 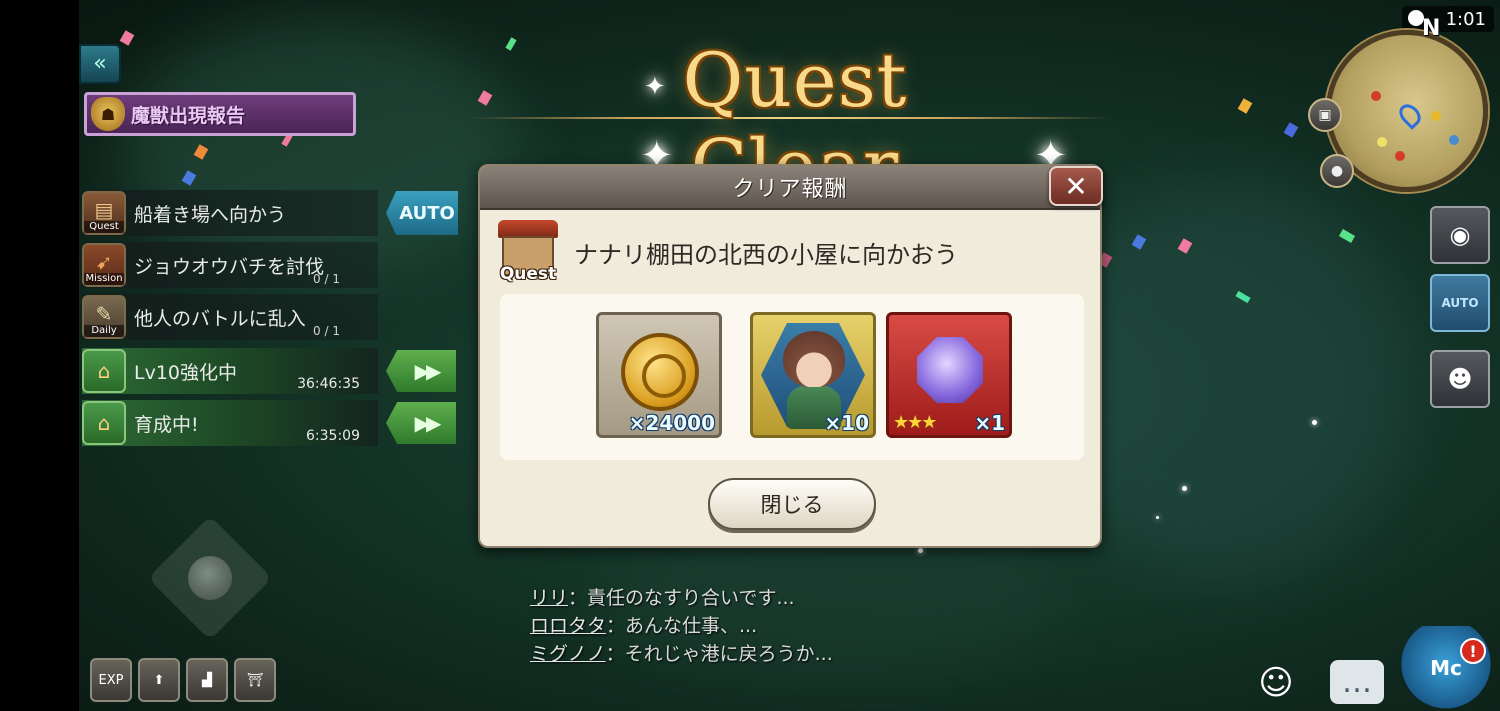 I want to click on map-layer-icon: ▣, so click(x=1325, y=115).